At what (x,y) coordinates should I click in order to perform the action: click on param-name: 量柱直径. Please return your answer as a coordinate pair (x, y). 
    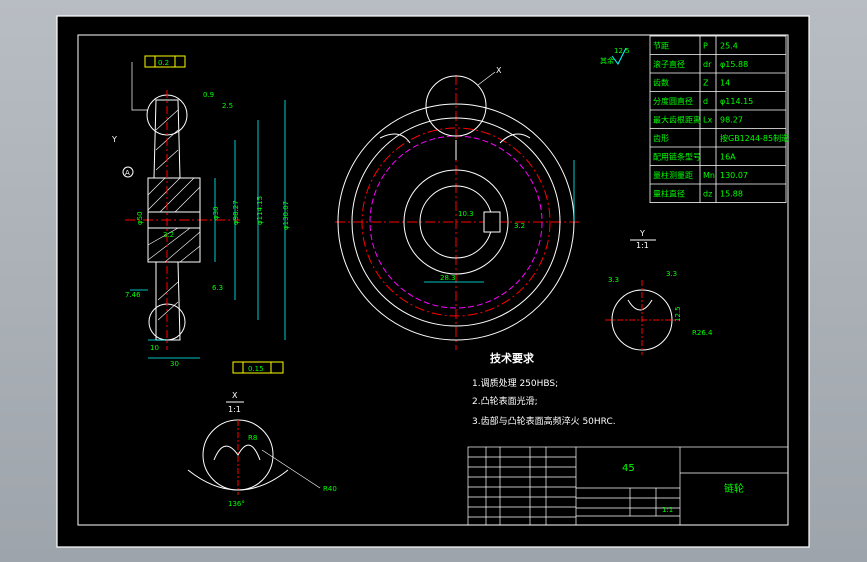
    Looking at the image, I should click on (669, 194).